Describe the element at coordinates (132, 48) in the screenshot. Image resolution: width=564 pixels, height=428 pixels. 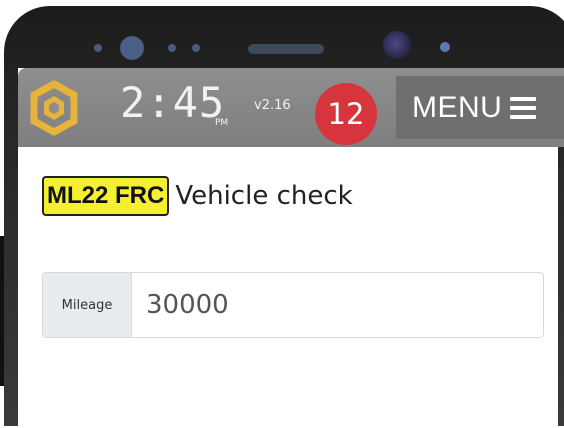
I see `front-camera` at that location.